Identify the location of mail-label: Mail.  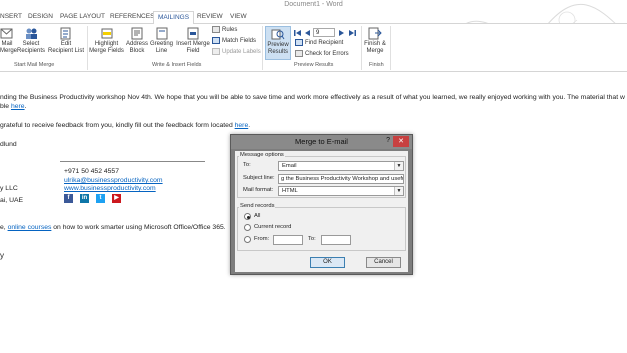
(7, 44).